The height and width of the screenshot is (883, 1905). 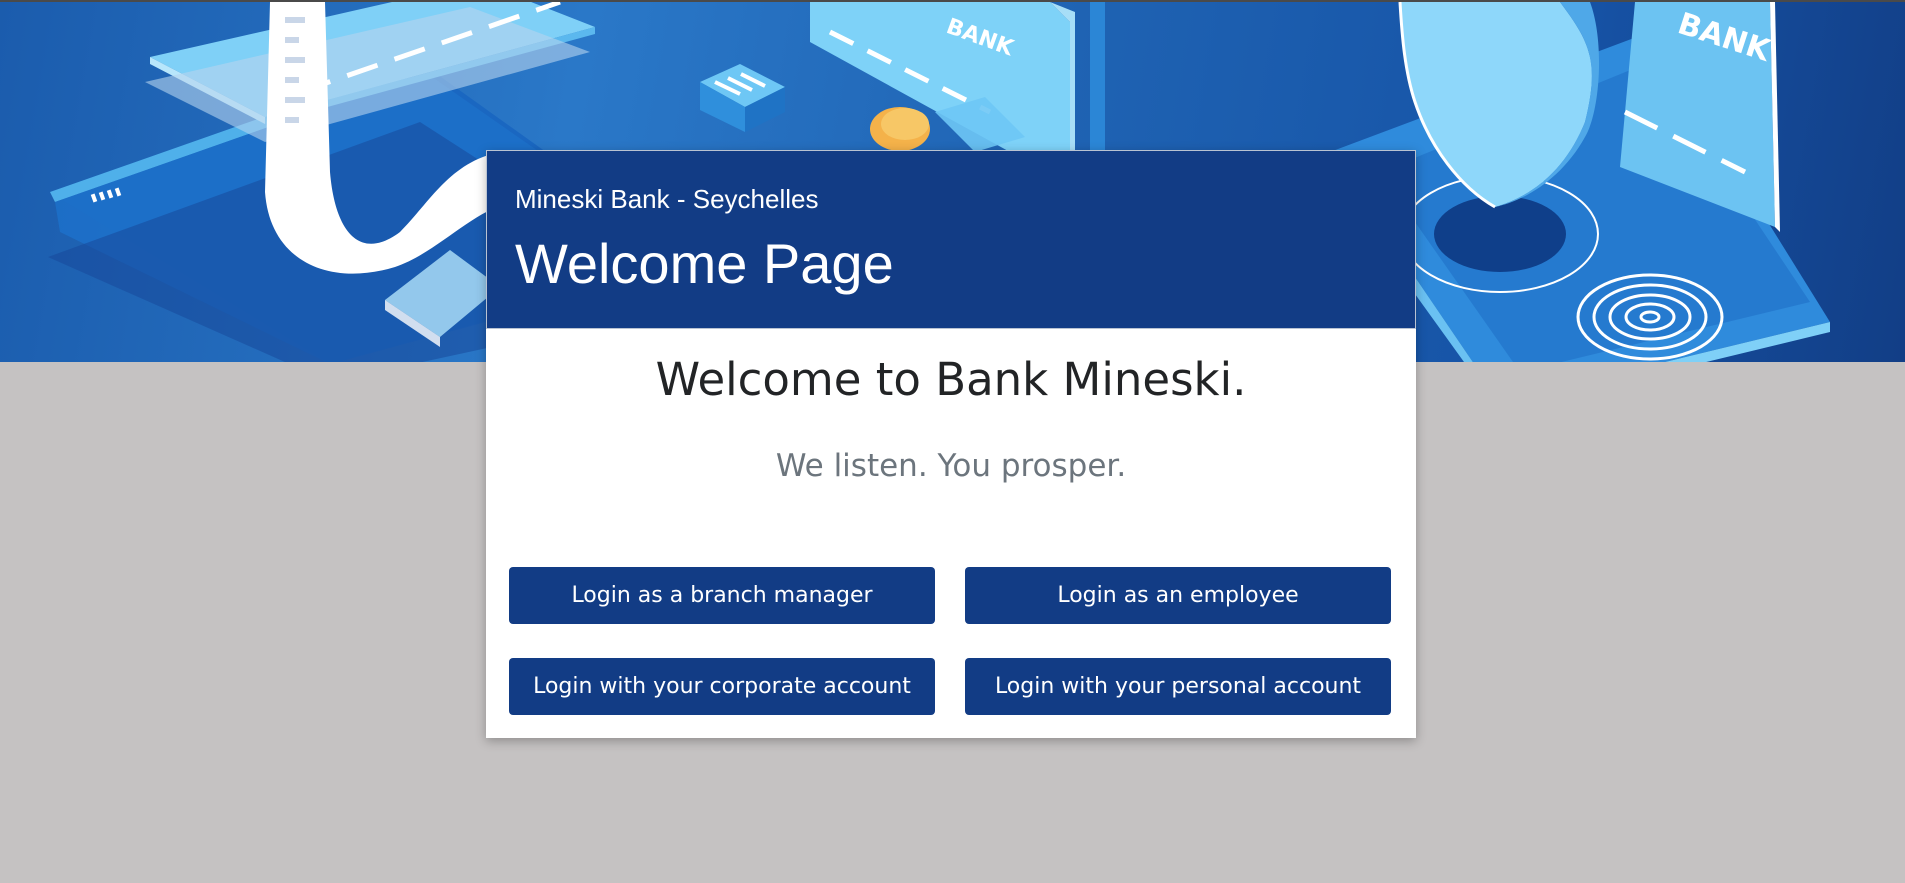 I want to click on page-title: Welcome Page, so click(x=704, y=263).